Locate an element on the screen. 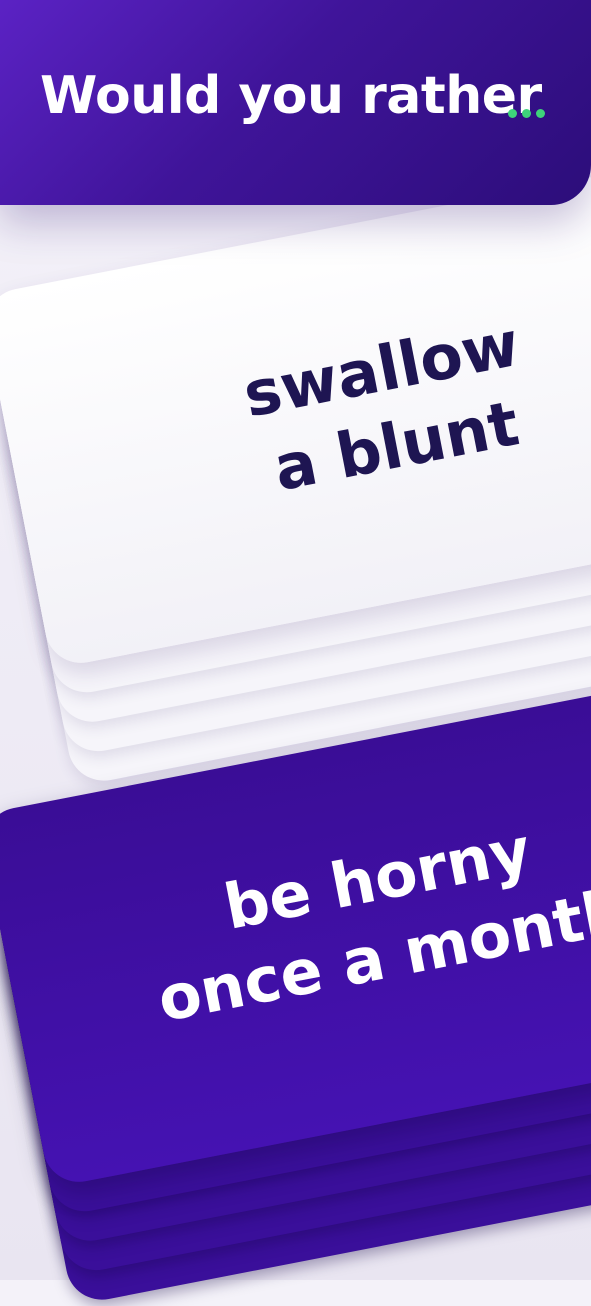 Image resolution: width=591 pixels, height=1306 pixels. page-title: Would you rather is located at coordinates (291, 96).